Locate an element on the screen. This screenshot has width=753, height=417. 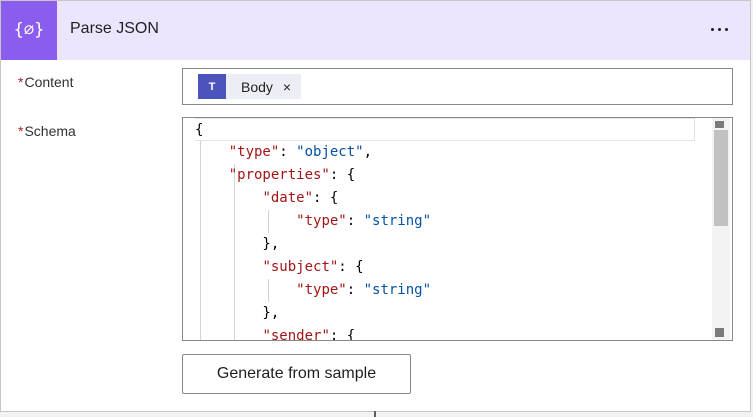
content-input: T Body × is located at coordinates (457, 86).